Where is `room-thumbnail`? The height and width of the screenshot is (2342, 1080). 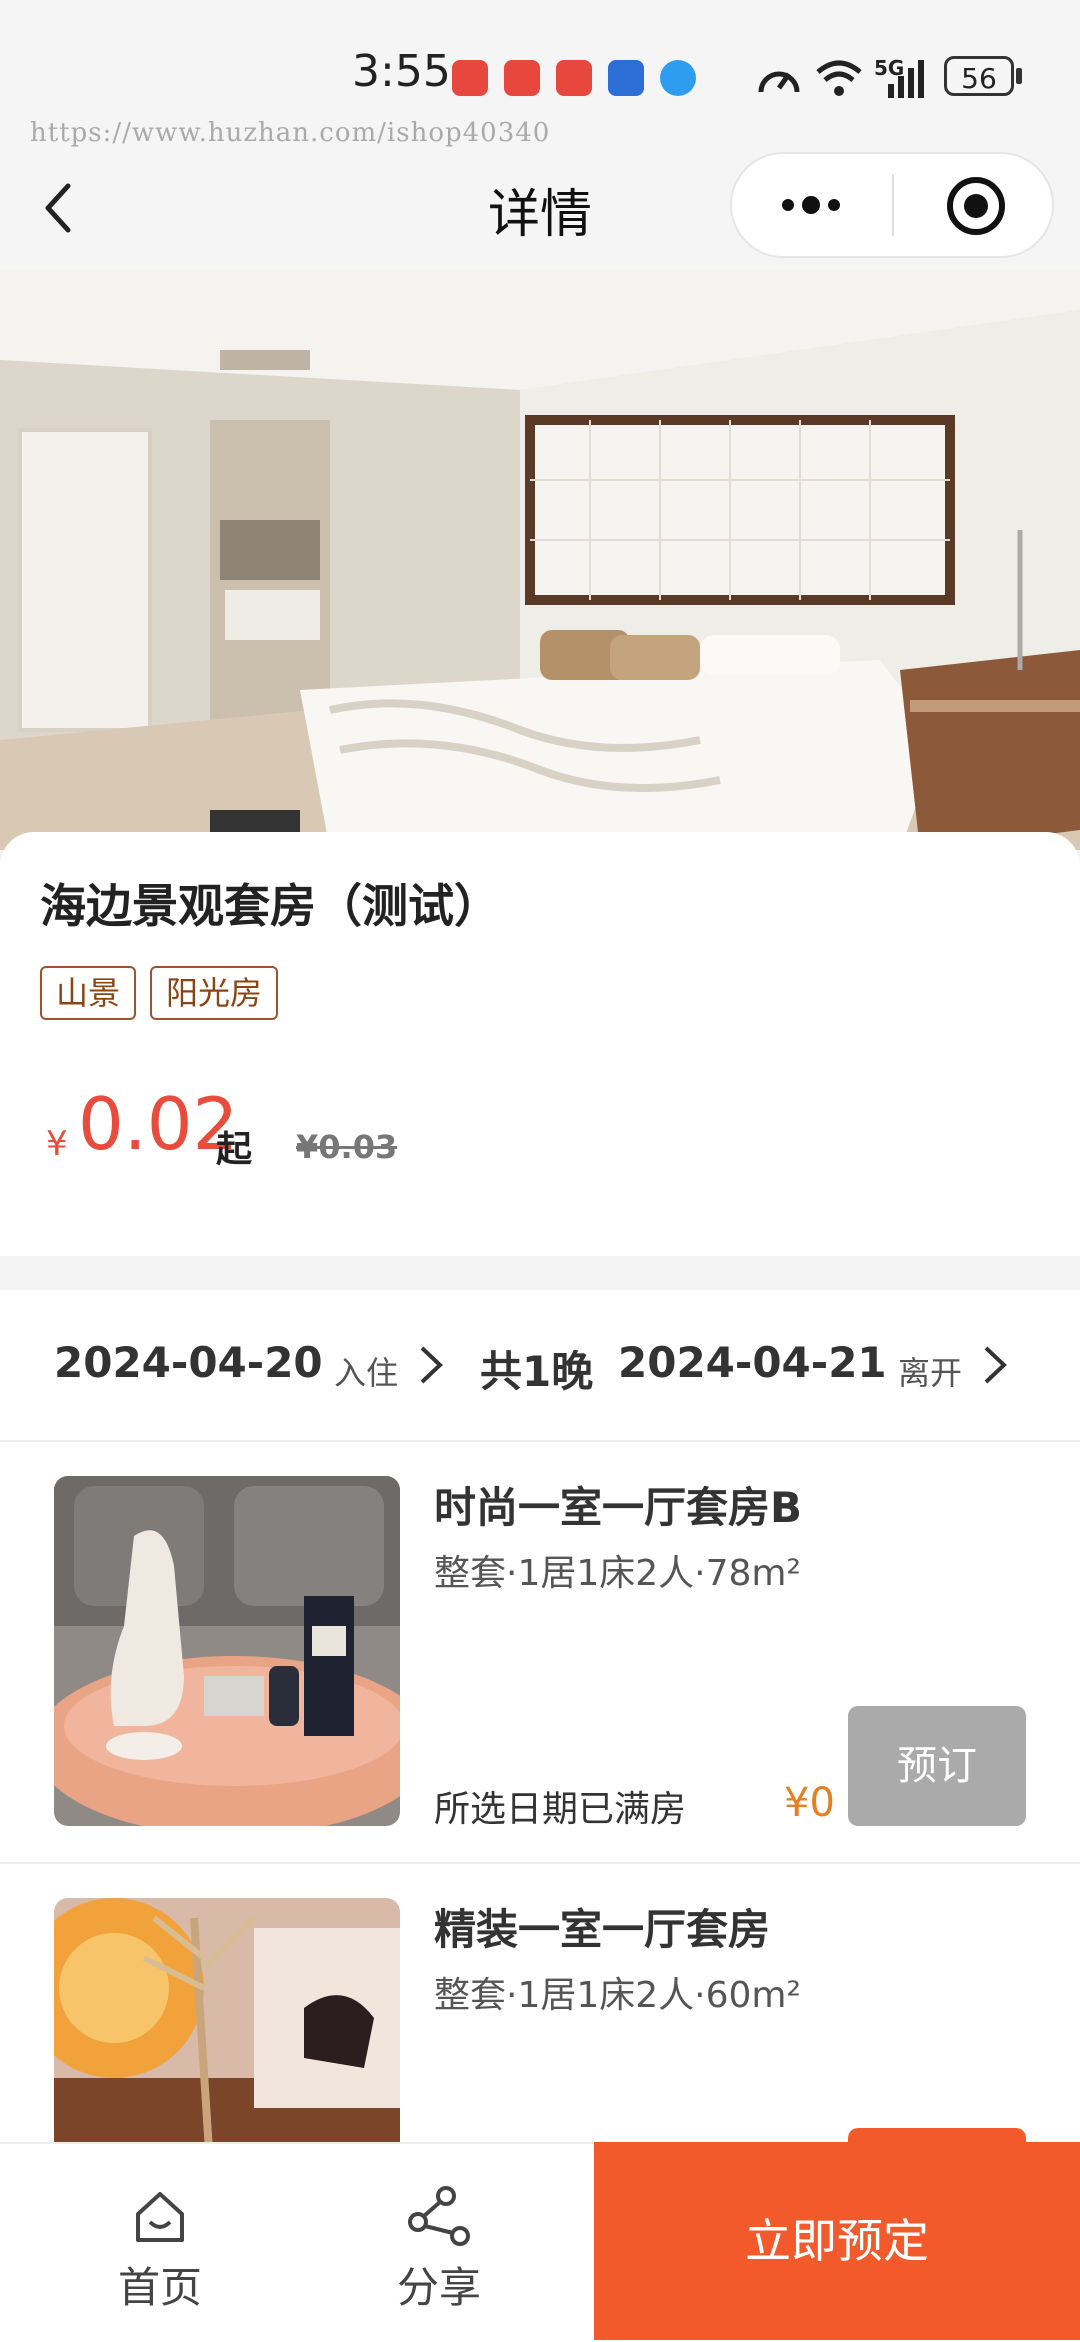
room-thumbnail is located at coordinates (227, 1651).